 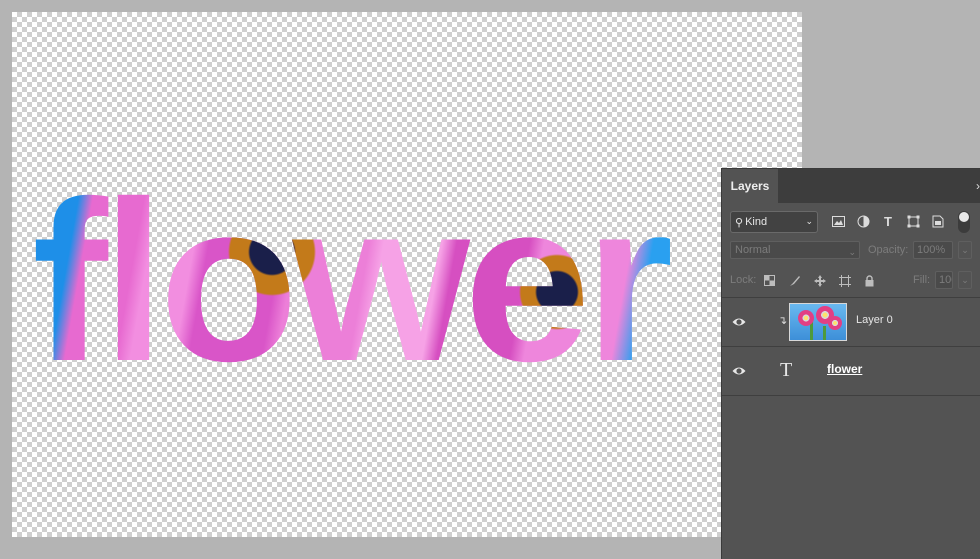 What do you see at coordinates (851, 186) in the screenshot?
I see `panel-header: Layers ›` at bounding box center [851, 186].